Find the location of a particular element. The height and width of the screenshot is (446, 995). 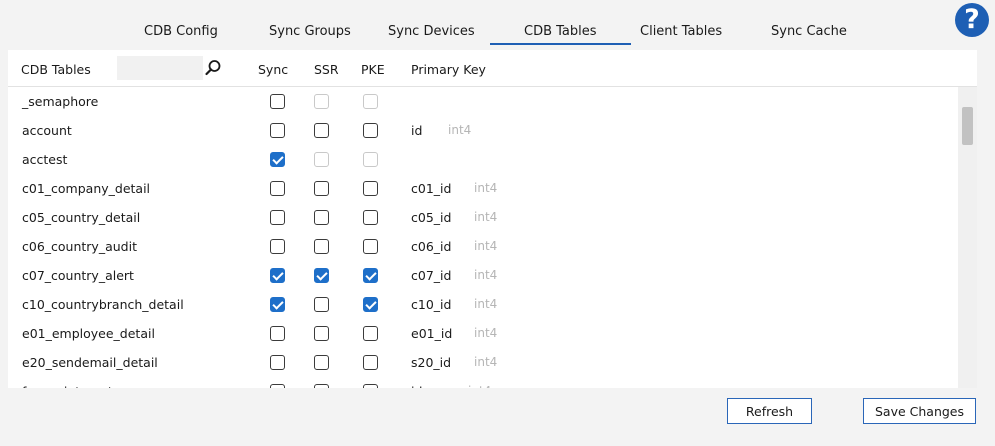

primary-key-name: c06_id is located at coordinates (431, 246).